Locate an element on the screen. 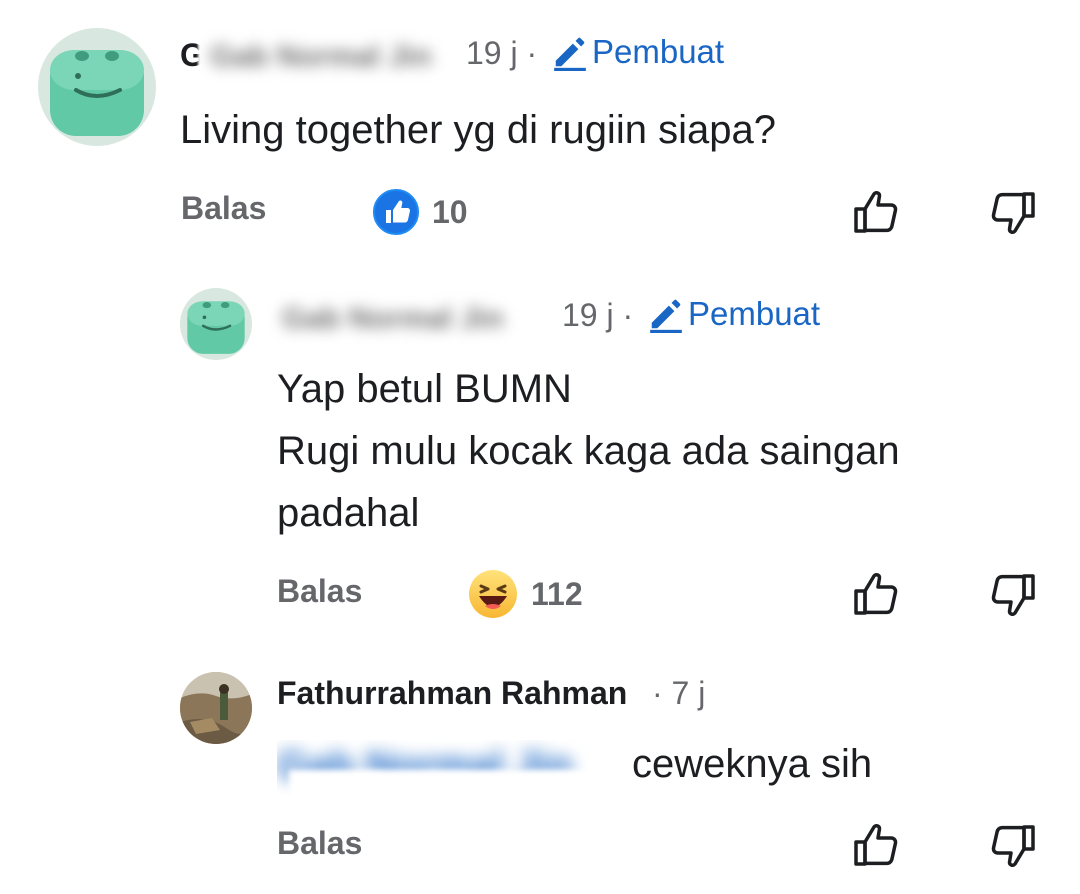  reaction-summary: 112 is located at coordinates (525, 594).